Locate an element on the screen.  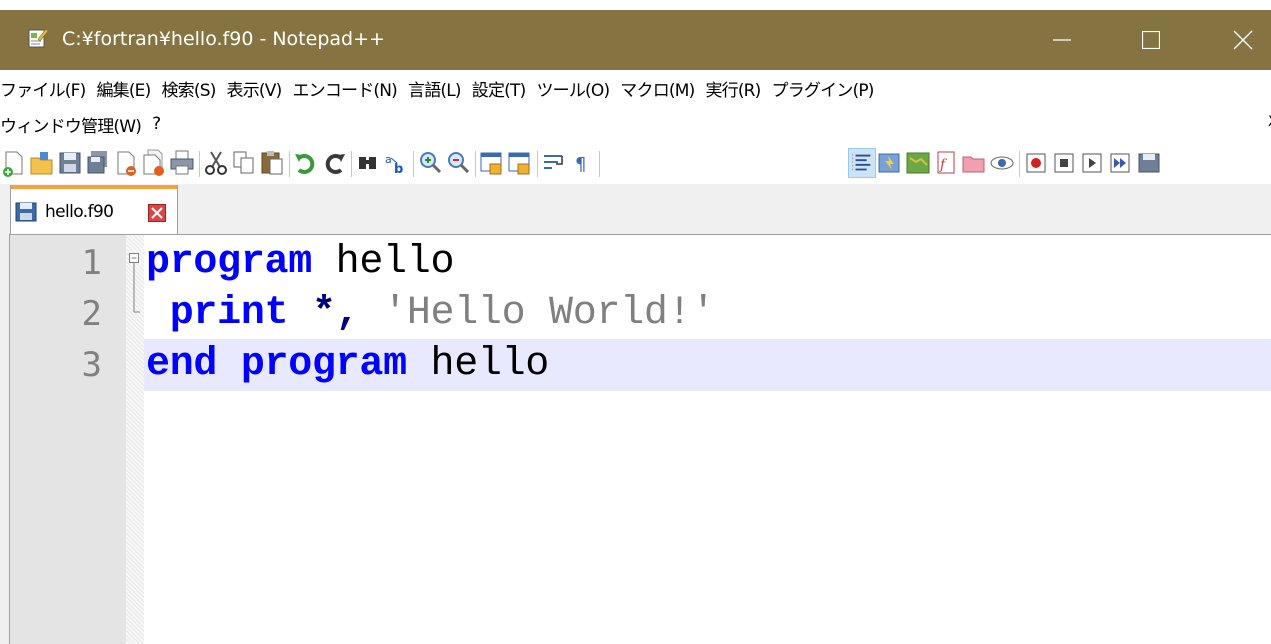
stop-recording-icon is located at coordinates (1064, 163).